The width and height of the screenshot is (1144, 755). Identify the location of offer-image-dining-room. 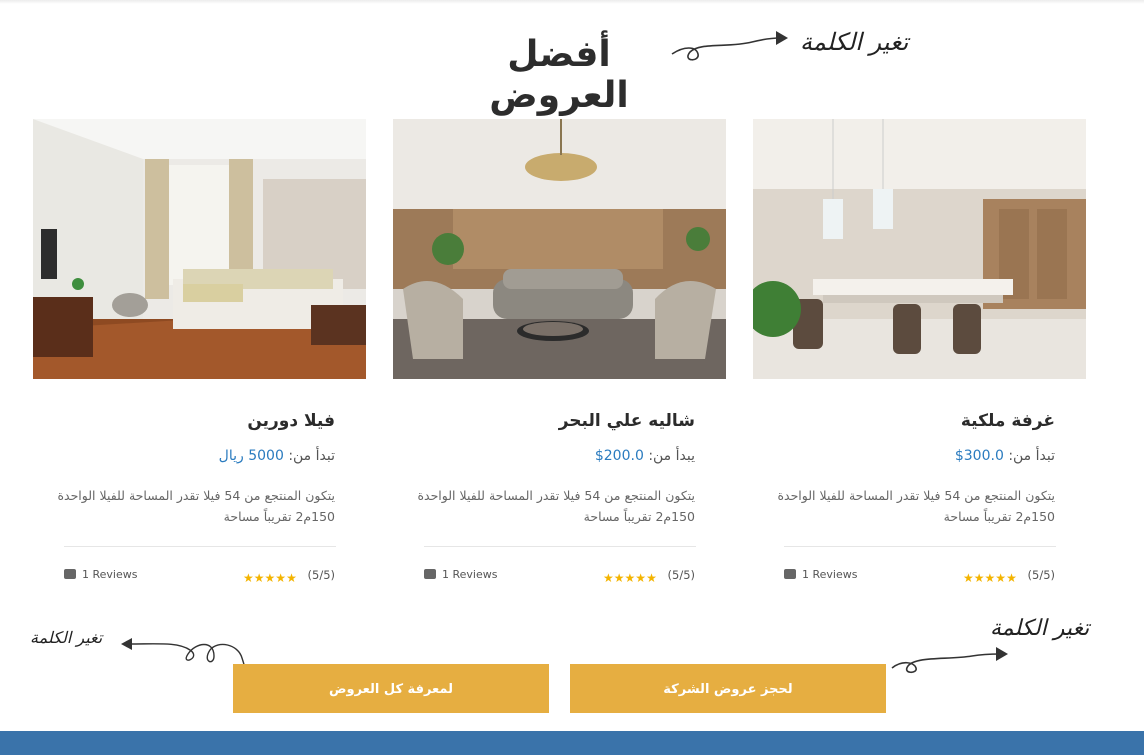
(919, 249).